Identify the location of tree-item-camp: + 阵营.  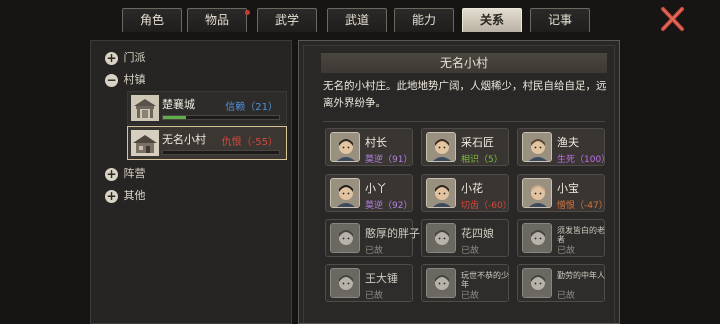
(125, 174).